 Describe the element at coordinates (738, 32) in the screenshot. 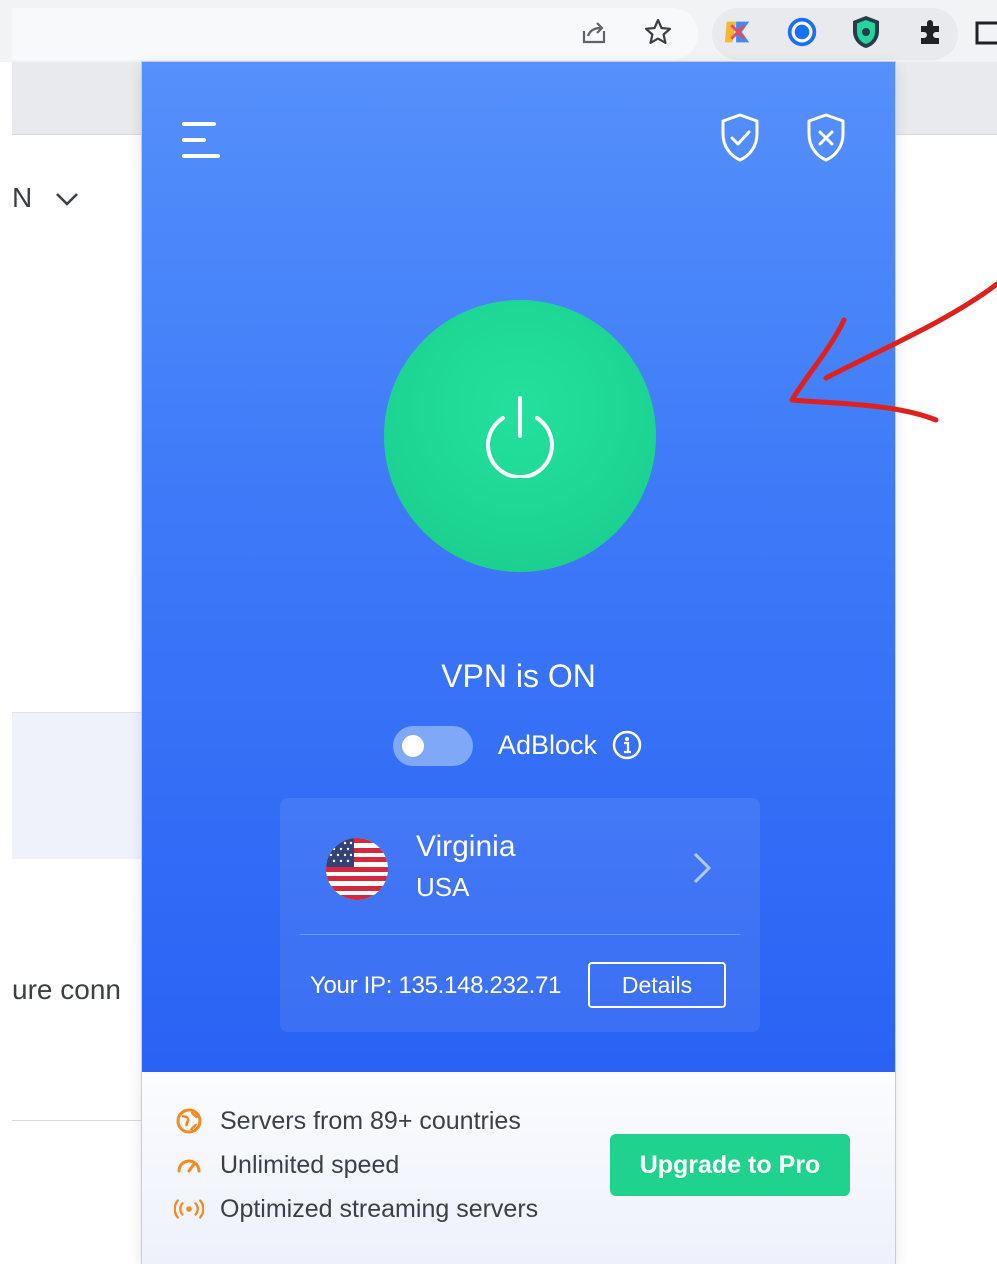

I see `bitwarden-extension-icon` at that location.